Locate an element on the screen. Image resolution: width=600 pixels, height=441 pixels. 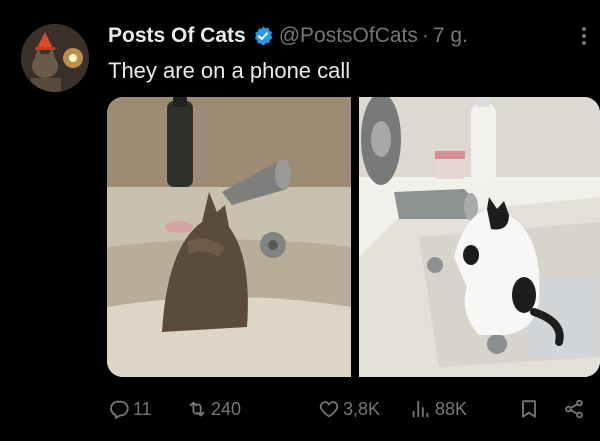
share-button is located at coordinates (575, 409).